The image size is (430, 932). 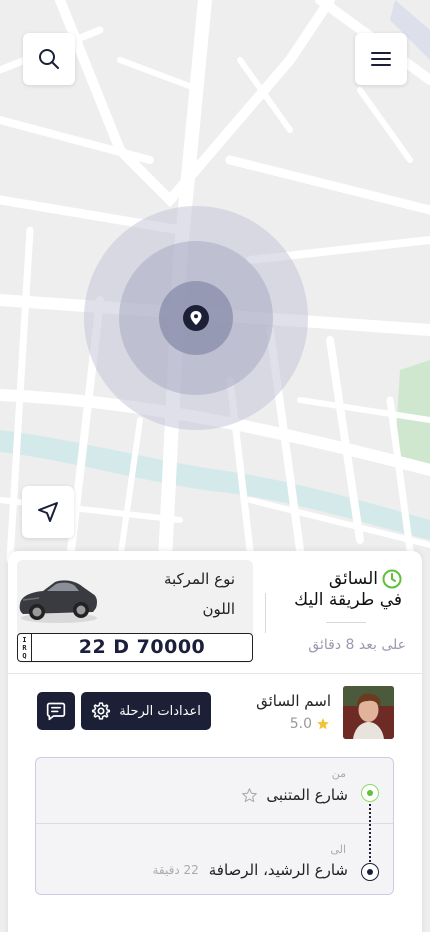 I want to click on chat-icon, so click(x=56, y=711).